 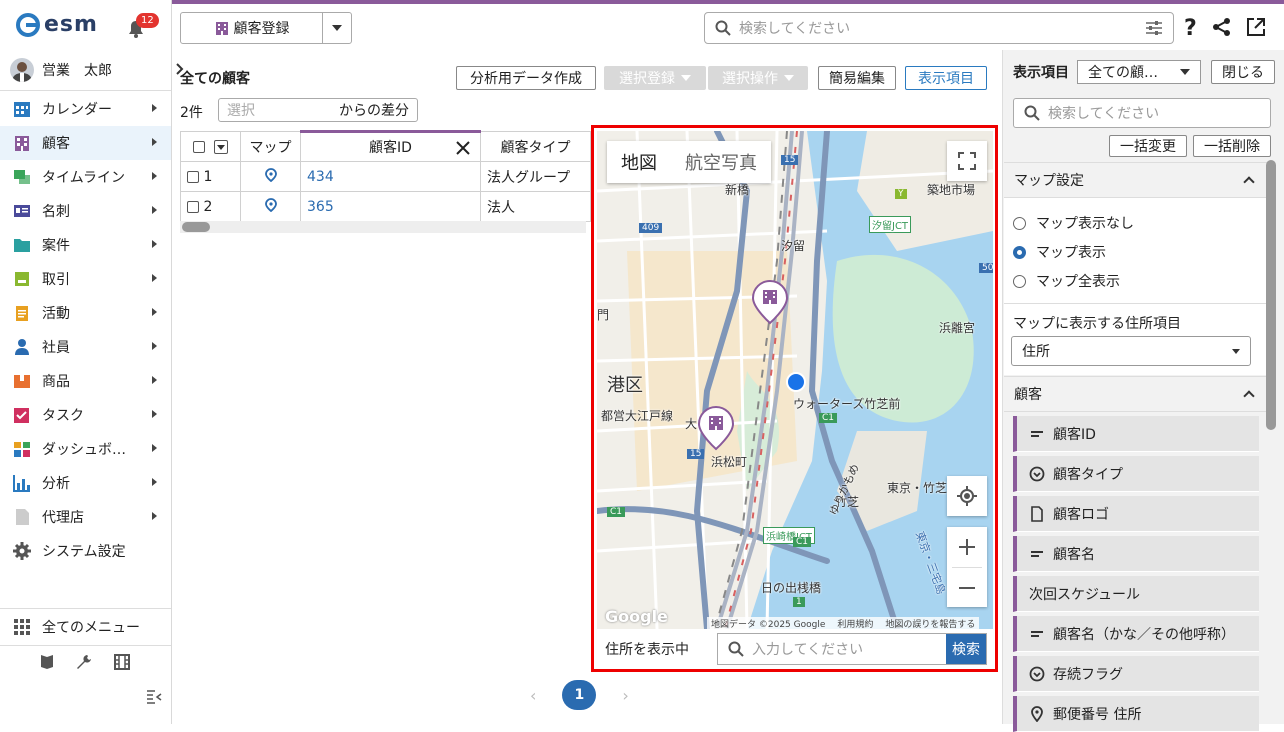 I want to click on page-button-current: 1, so click(x=579, y=695).